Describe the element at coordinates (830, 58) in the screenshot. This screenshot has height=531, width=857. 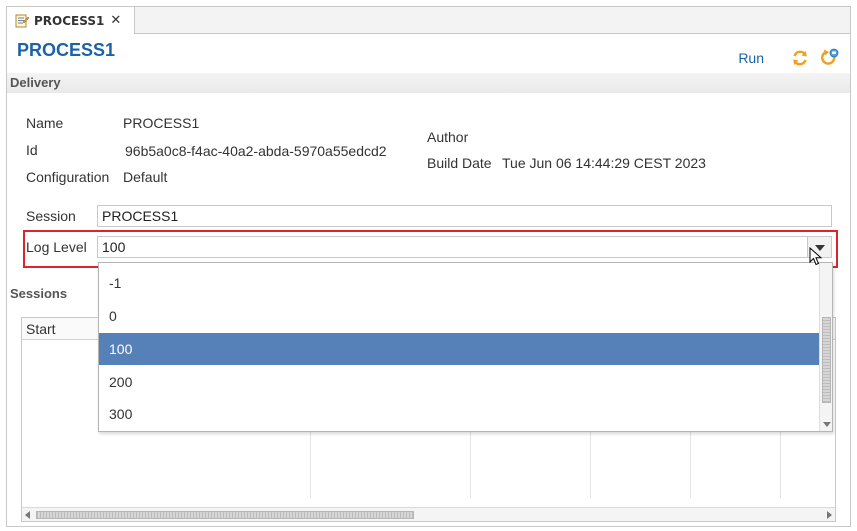
I see `session-icon` at that location.